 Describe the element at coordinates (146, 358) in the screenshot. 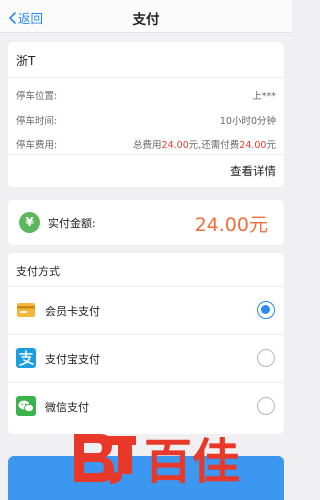

I see `payment-option-alipay: 支付宝支付` at that location.